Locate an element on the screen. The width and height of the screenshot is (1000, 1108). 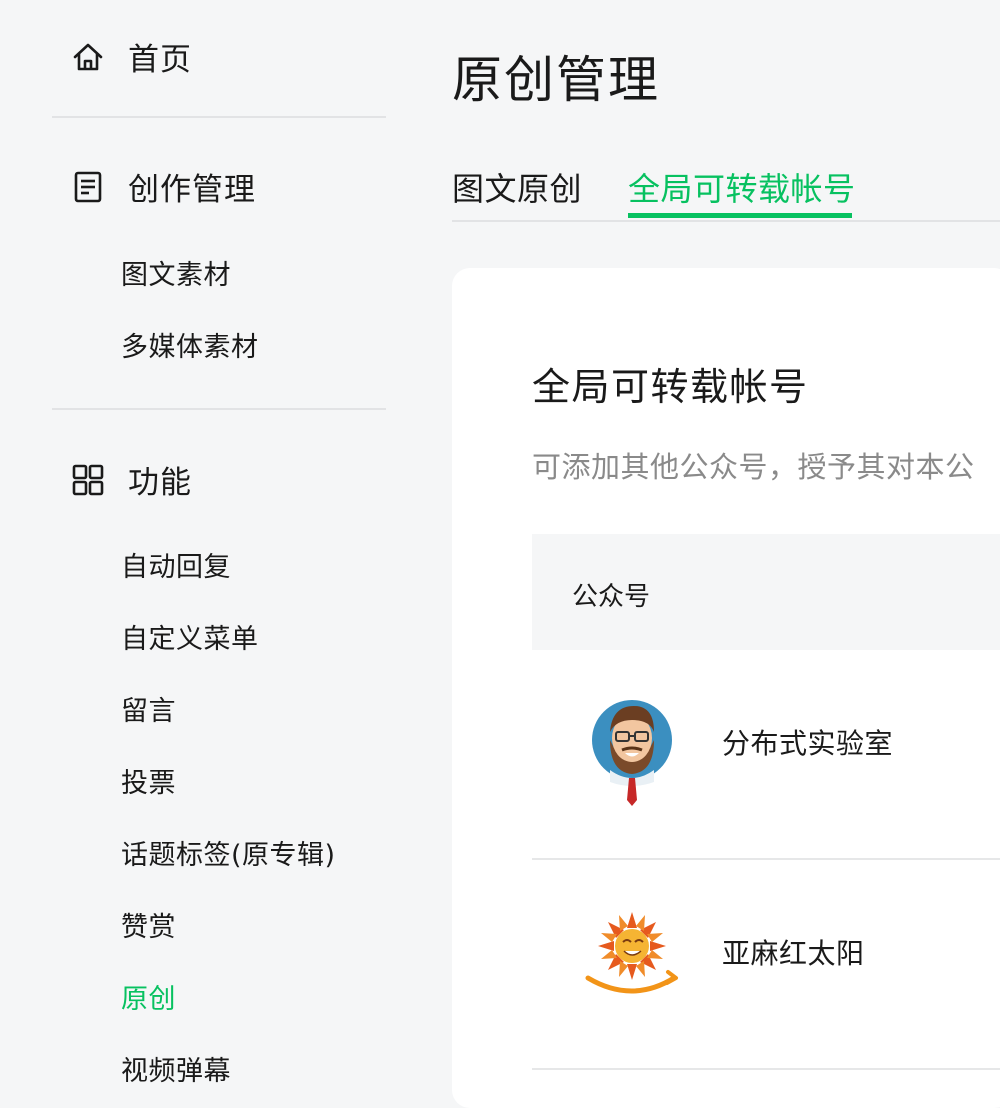
nav-features: 功能 is located at coordinates (131, 479).